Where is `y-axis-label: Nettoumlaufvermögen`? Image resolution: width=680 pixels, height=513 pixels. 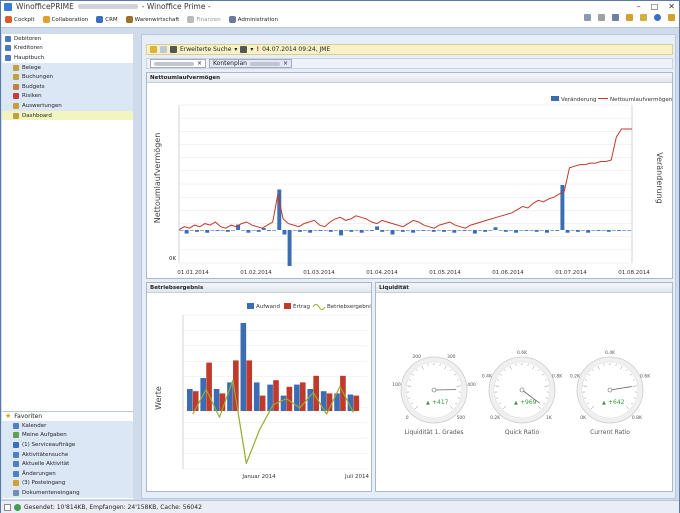 y-axis-label: Nettoumlaufvermögen is located at coordinates (157, 178).